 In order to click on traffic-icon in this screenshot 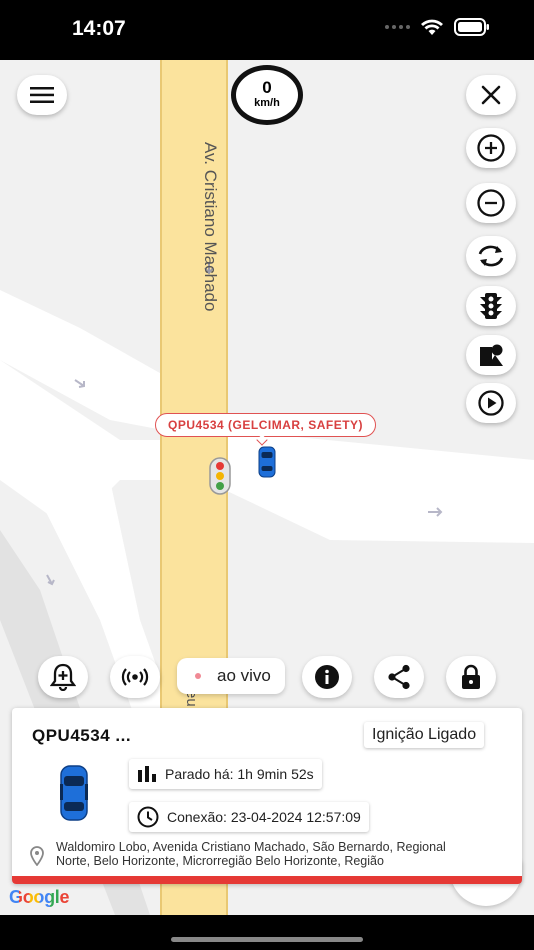, I will do `click(491, 306)`.